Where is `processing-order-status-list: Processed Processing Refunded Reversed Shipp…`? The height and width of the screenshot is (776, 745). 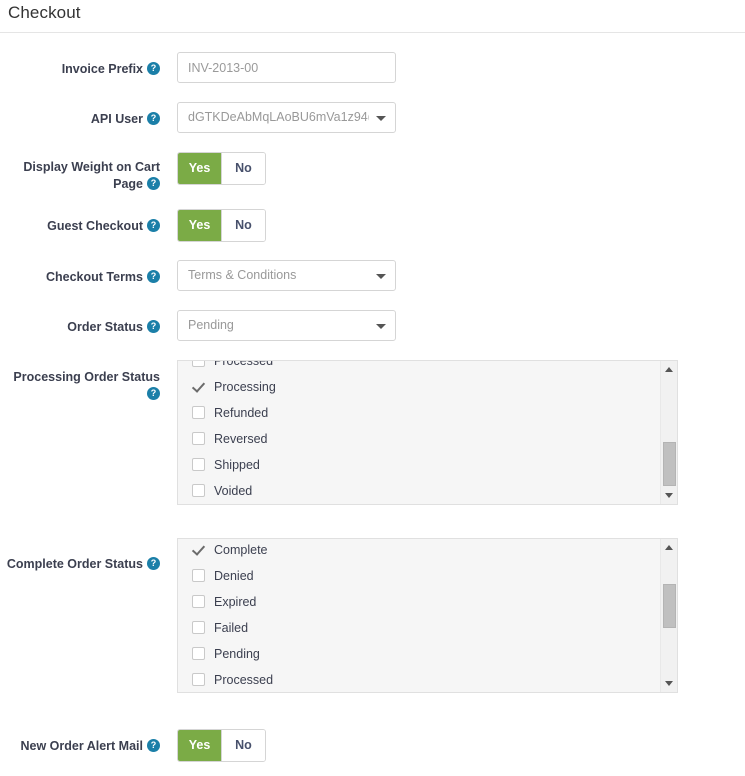
processing-order-status-list: Processed Processing Refunded Reversed Shipp… is located at coordinates (419, 432).